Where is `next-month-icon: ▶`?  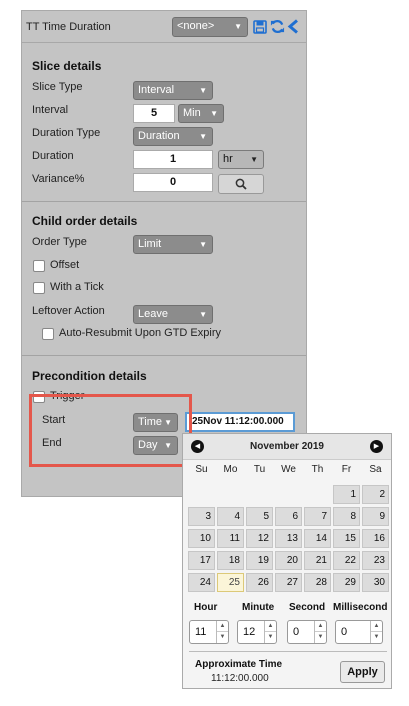
next-month-icon: ▶ is located at coordinates (376, 446).